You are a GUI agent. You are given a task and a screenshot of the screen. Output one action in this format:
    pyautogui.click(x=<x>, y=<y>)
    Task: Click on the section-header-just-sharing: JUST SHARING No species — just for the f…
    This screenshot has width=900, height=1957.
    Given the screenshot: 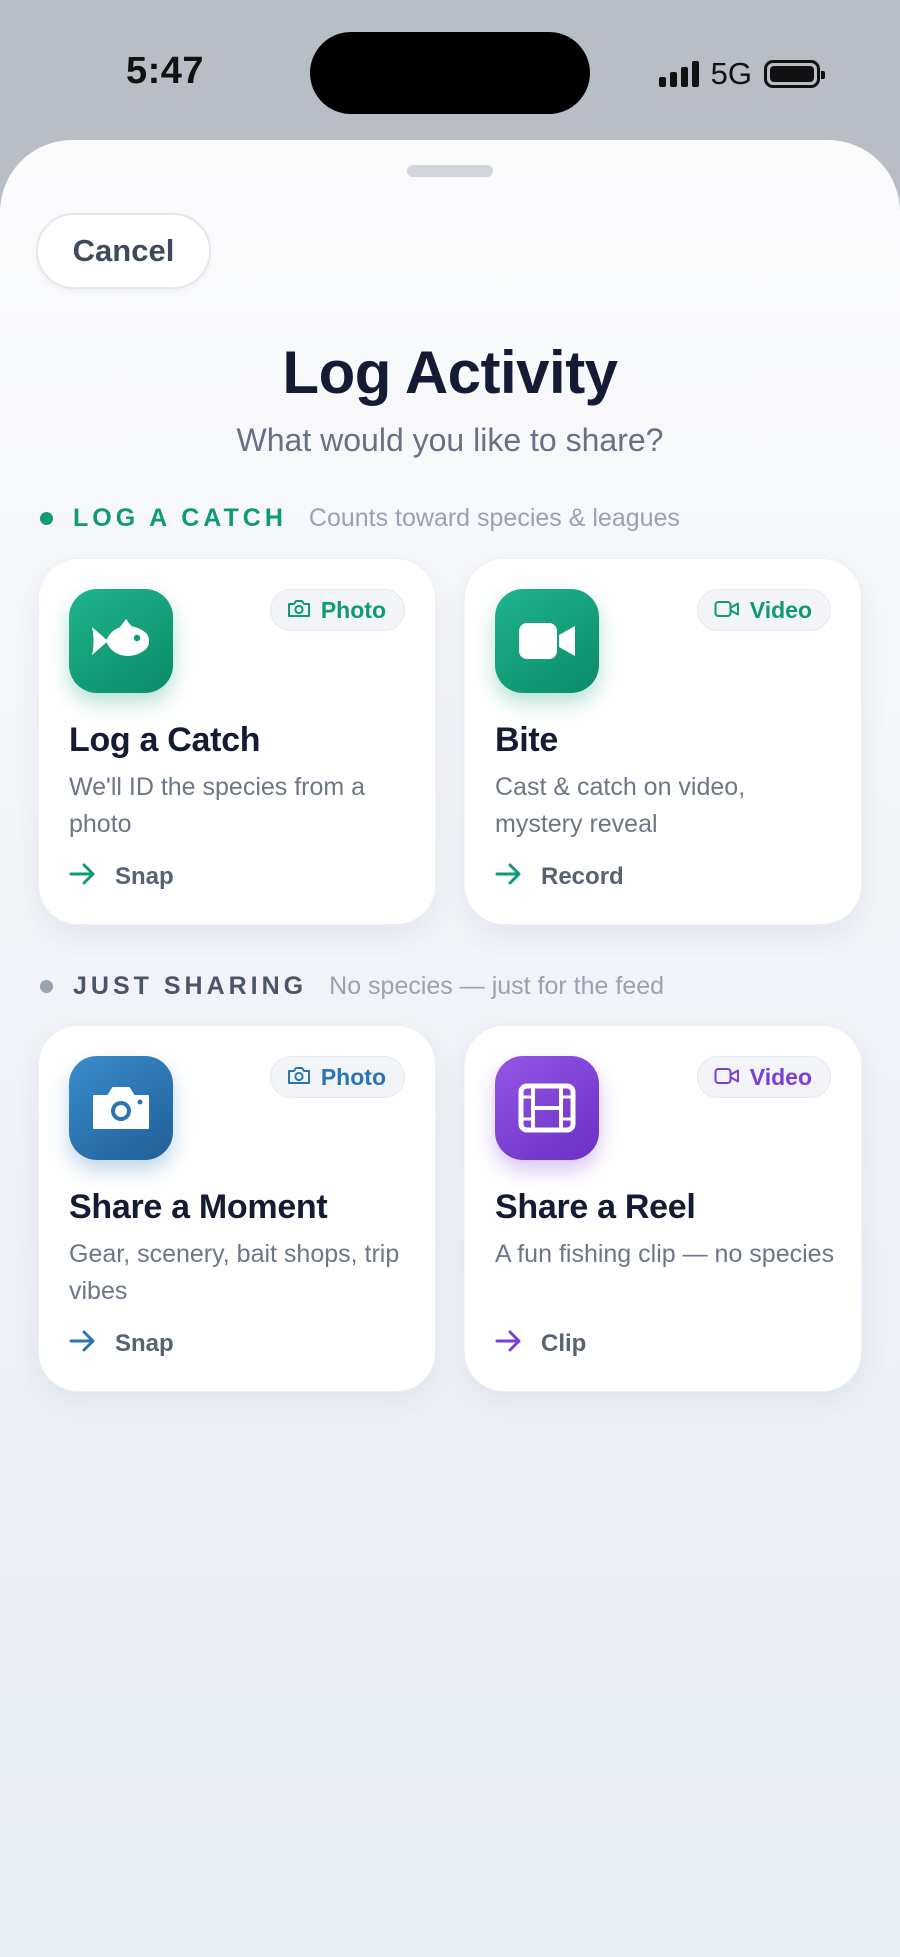 What is the action you would take?
    pyautogui.click(x=352, y=986)
    